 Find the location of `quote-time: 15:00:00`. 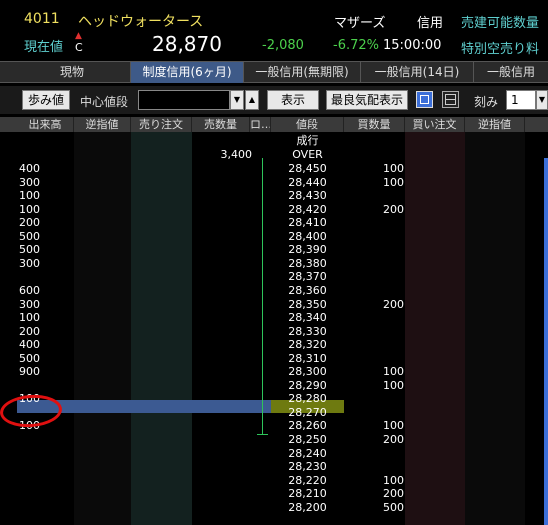

quote-time: 15:00:00 is located at coordinates (412, 45).